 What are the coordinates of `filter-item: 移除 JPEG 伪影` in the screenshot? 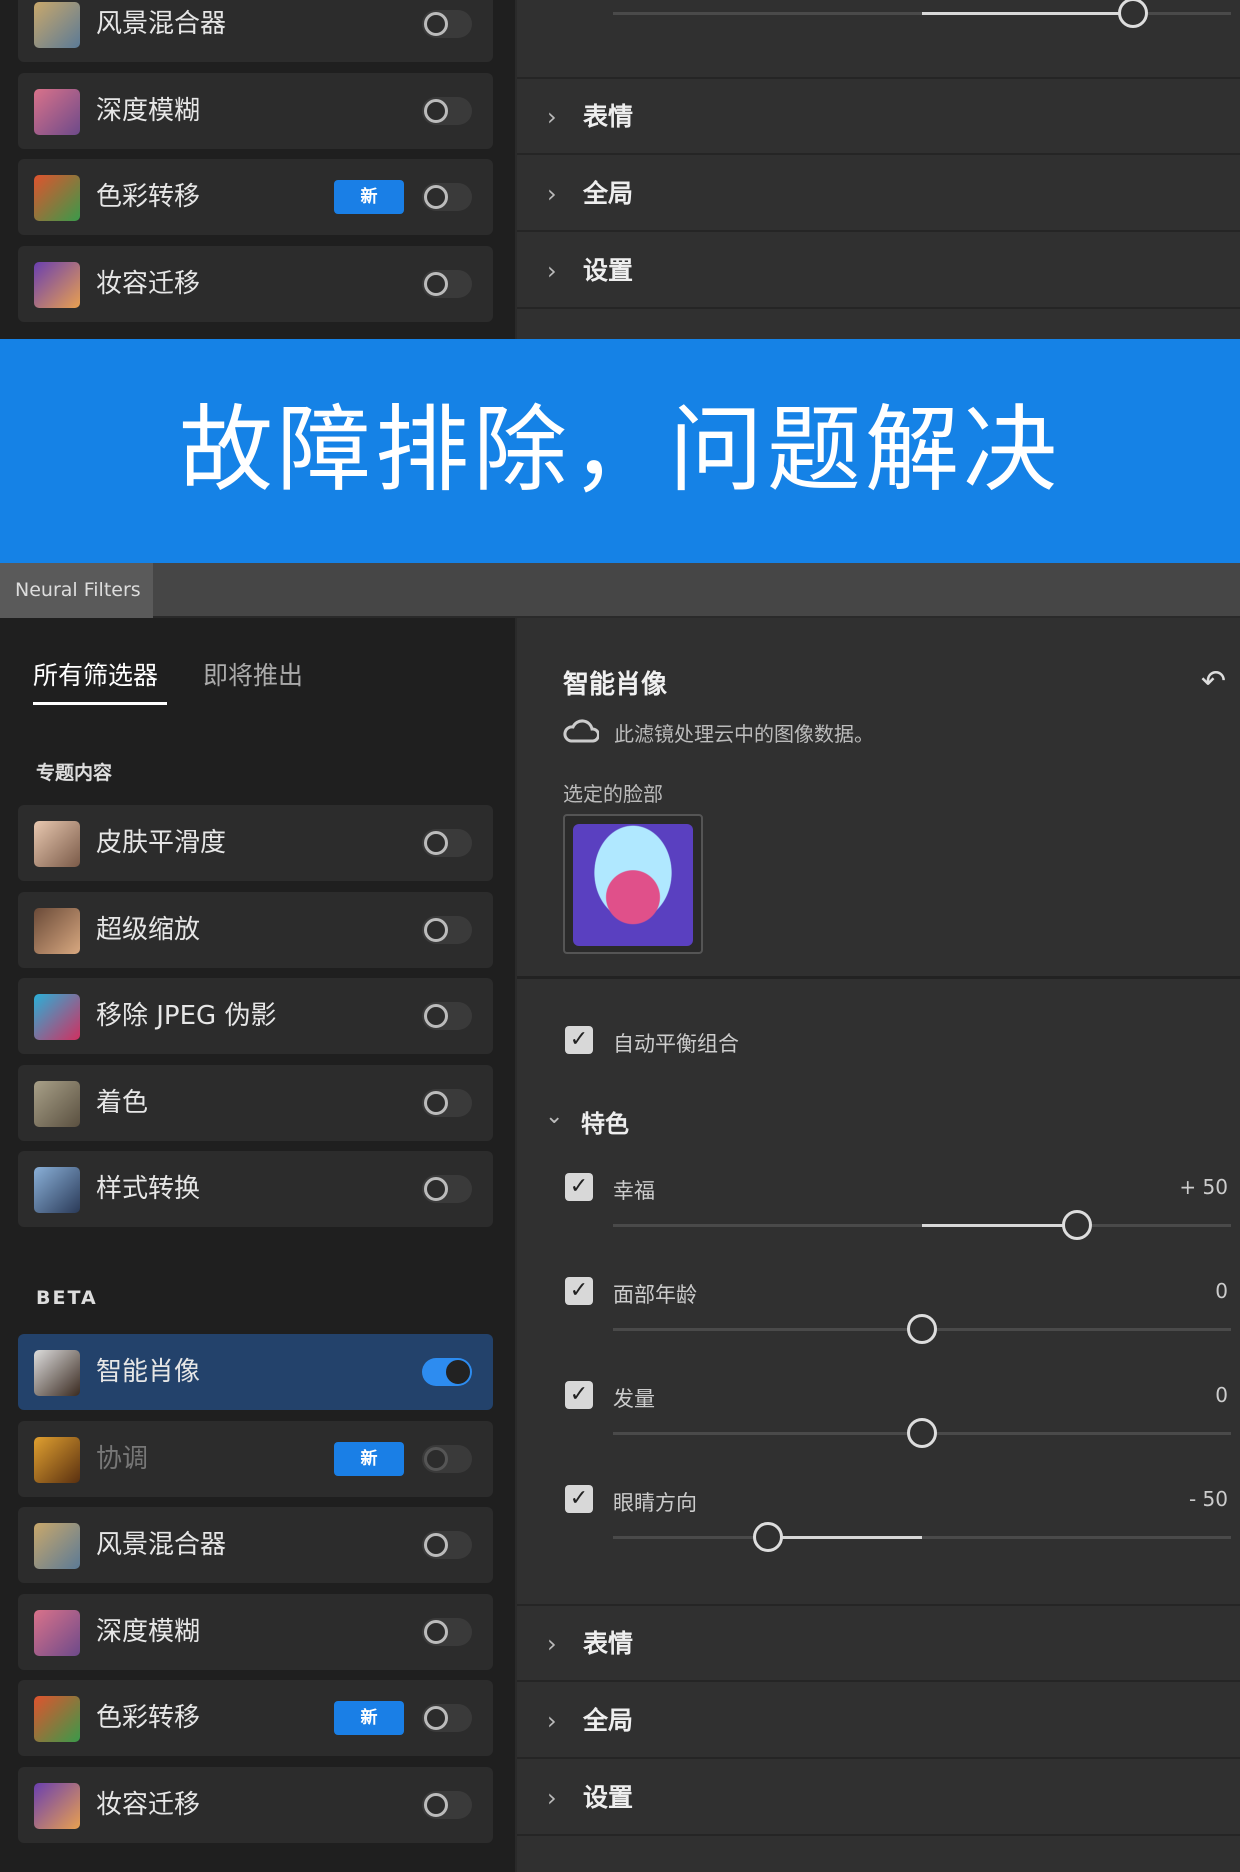 It's located at (255, 1016).